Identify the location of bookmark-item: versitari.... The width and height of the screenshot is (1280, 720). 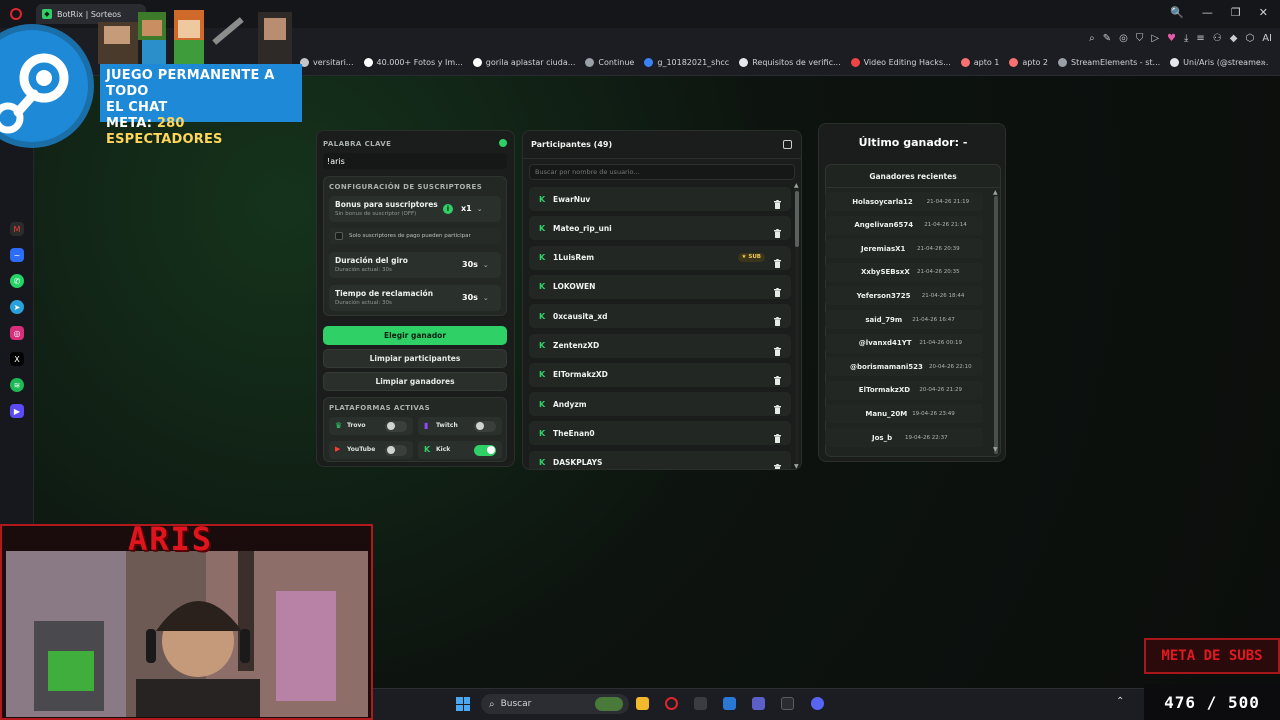
(327, 62).